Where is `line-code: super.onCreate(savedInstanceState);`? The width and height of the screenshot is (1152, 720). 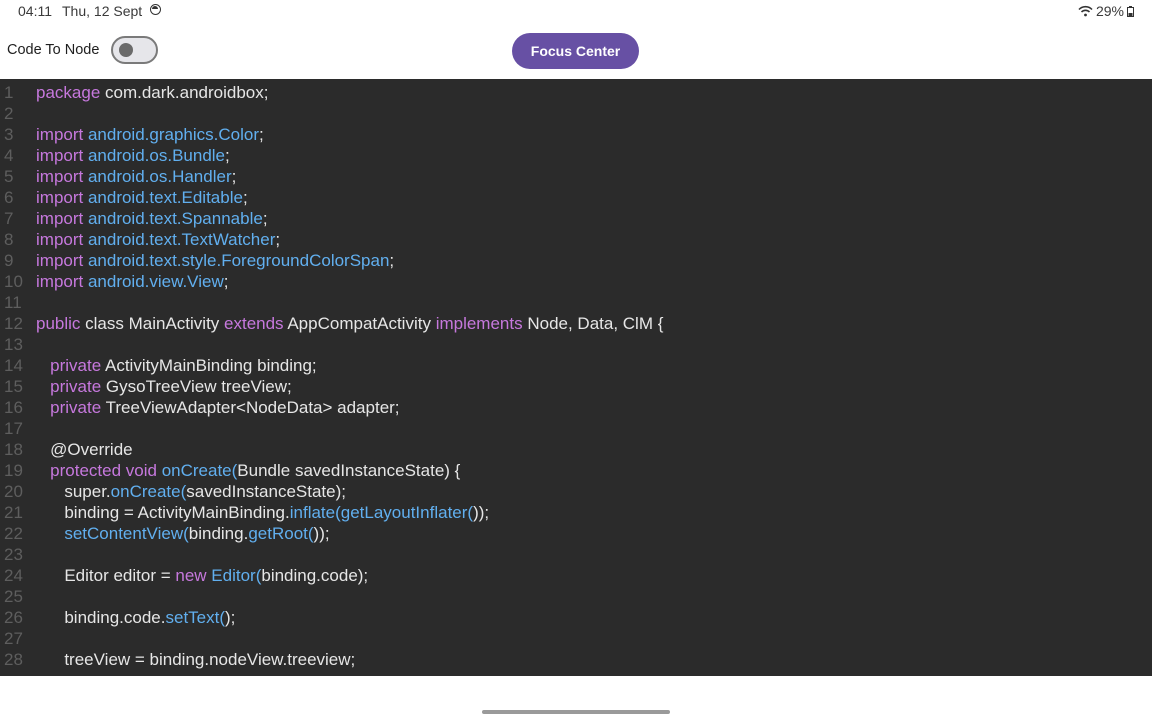
line-code: super.onCreate(savedInstanceState); is located at coordinates (191, 491).